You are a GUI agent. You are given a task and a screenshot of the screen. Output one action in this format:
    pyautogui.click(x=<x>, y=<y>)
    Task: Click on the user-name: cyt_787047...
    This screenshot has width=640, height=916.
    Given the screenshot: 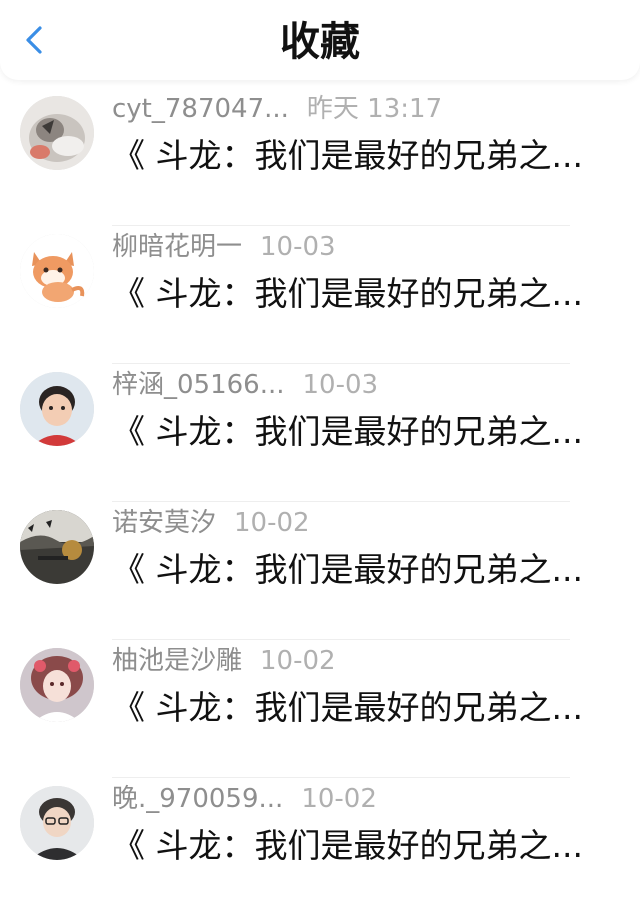 What is the action you would take?
    pyautogui.click(x=200, y=109)
    